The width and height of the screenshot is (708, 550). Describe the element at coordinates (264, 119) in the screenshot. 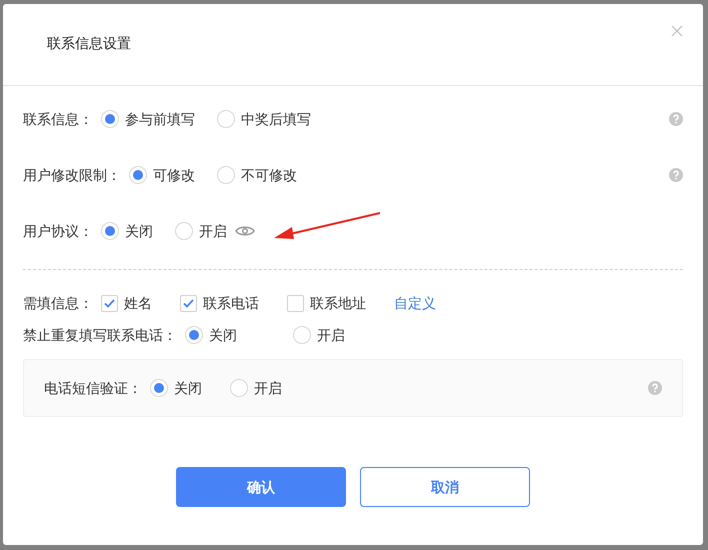

I see `radio-option: 中奖后填写` at that location.